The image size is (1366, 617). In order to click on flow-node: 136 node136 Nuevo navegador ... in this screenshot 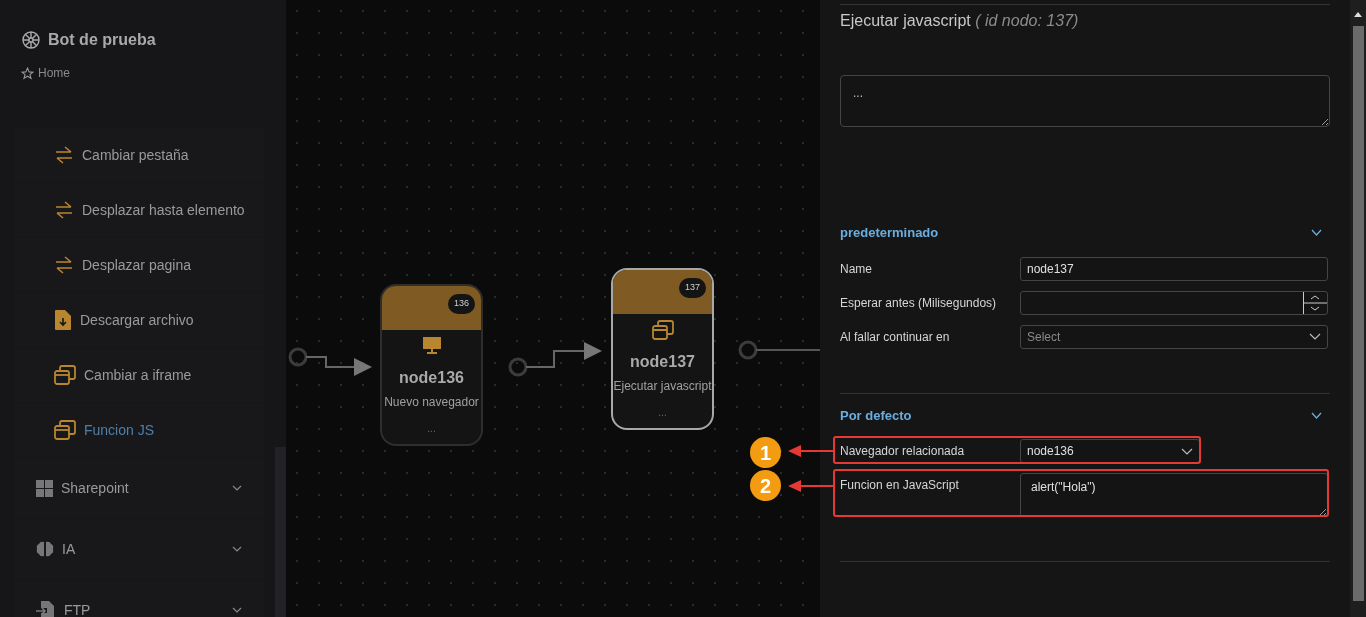, I will do `click(431, 365)`.